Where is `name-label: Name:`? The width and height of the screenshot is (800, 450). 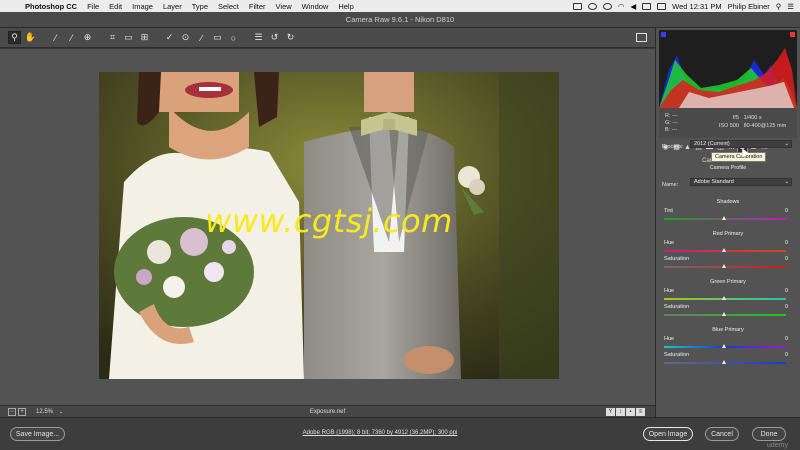 name-label: Name: is located at coordinates (670, 185).